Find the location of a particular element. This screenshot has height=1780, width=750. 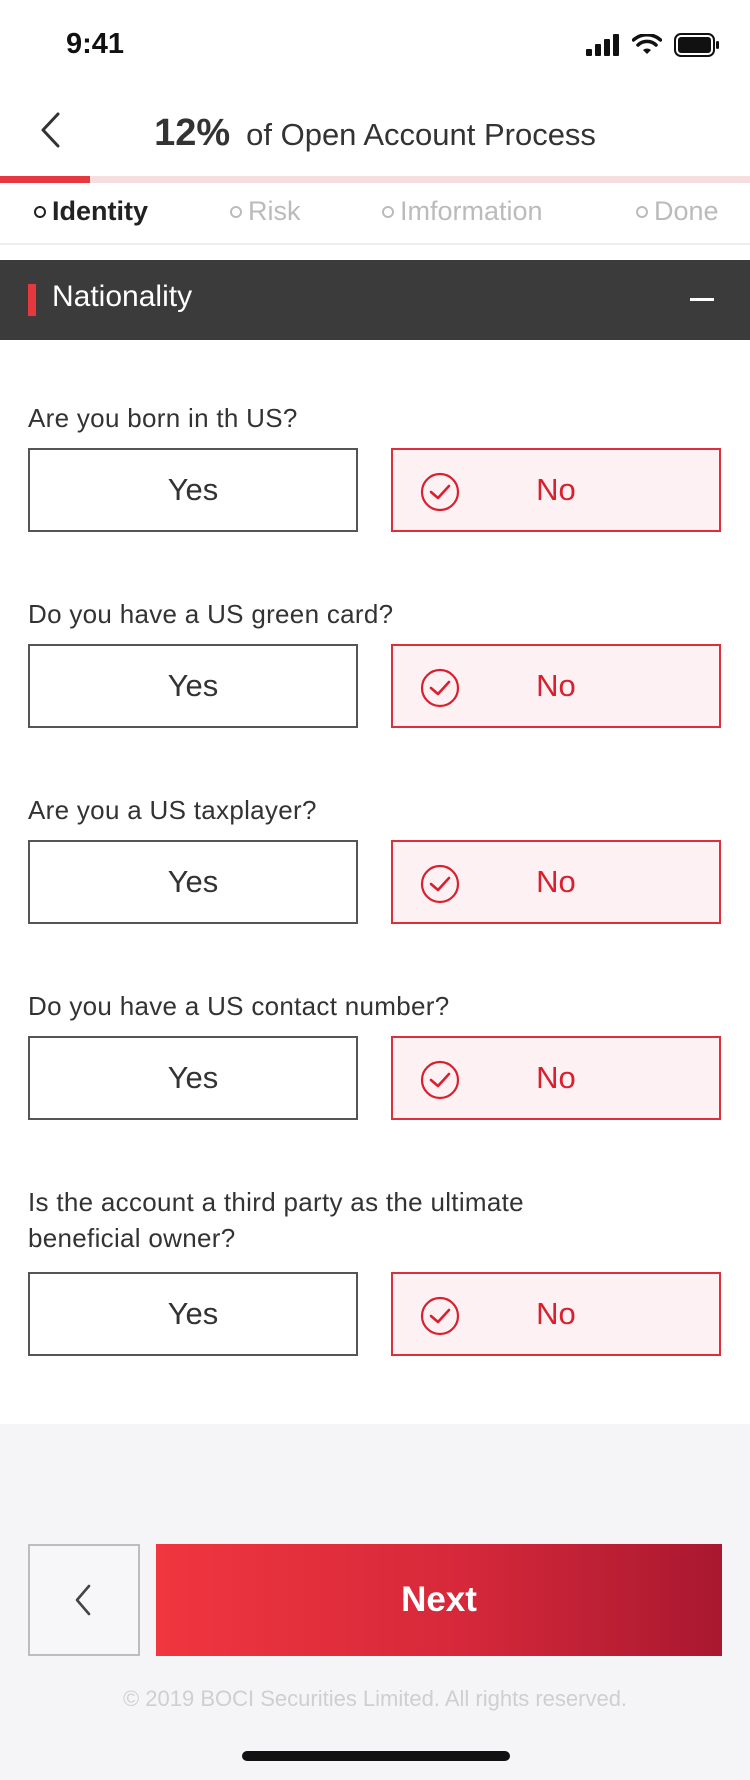

status-time: 9:41 is located at coordinates (95, 44).